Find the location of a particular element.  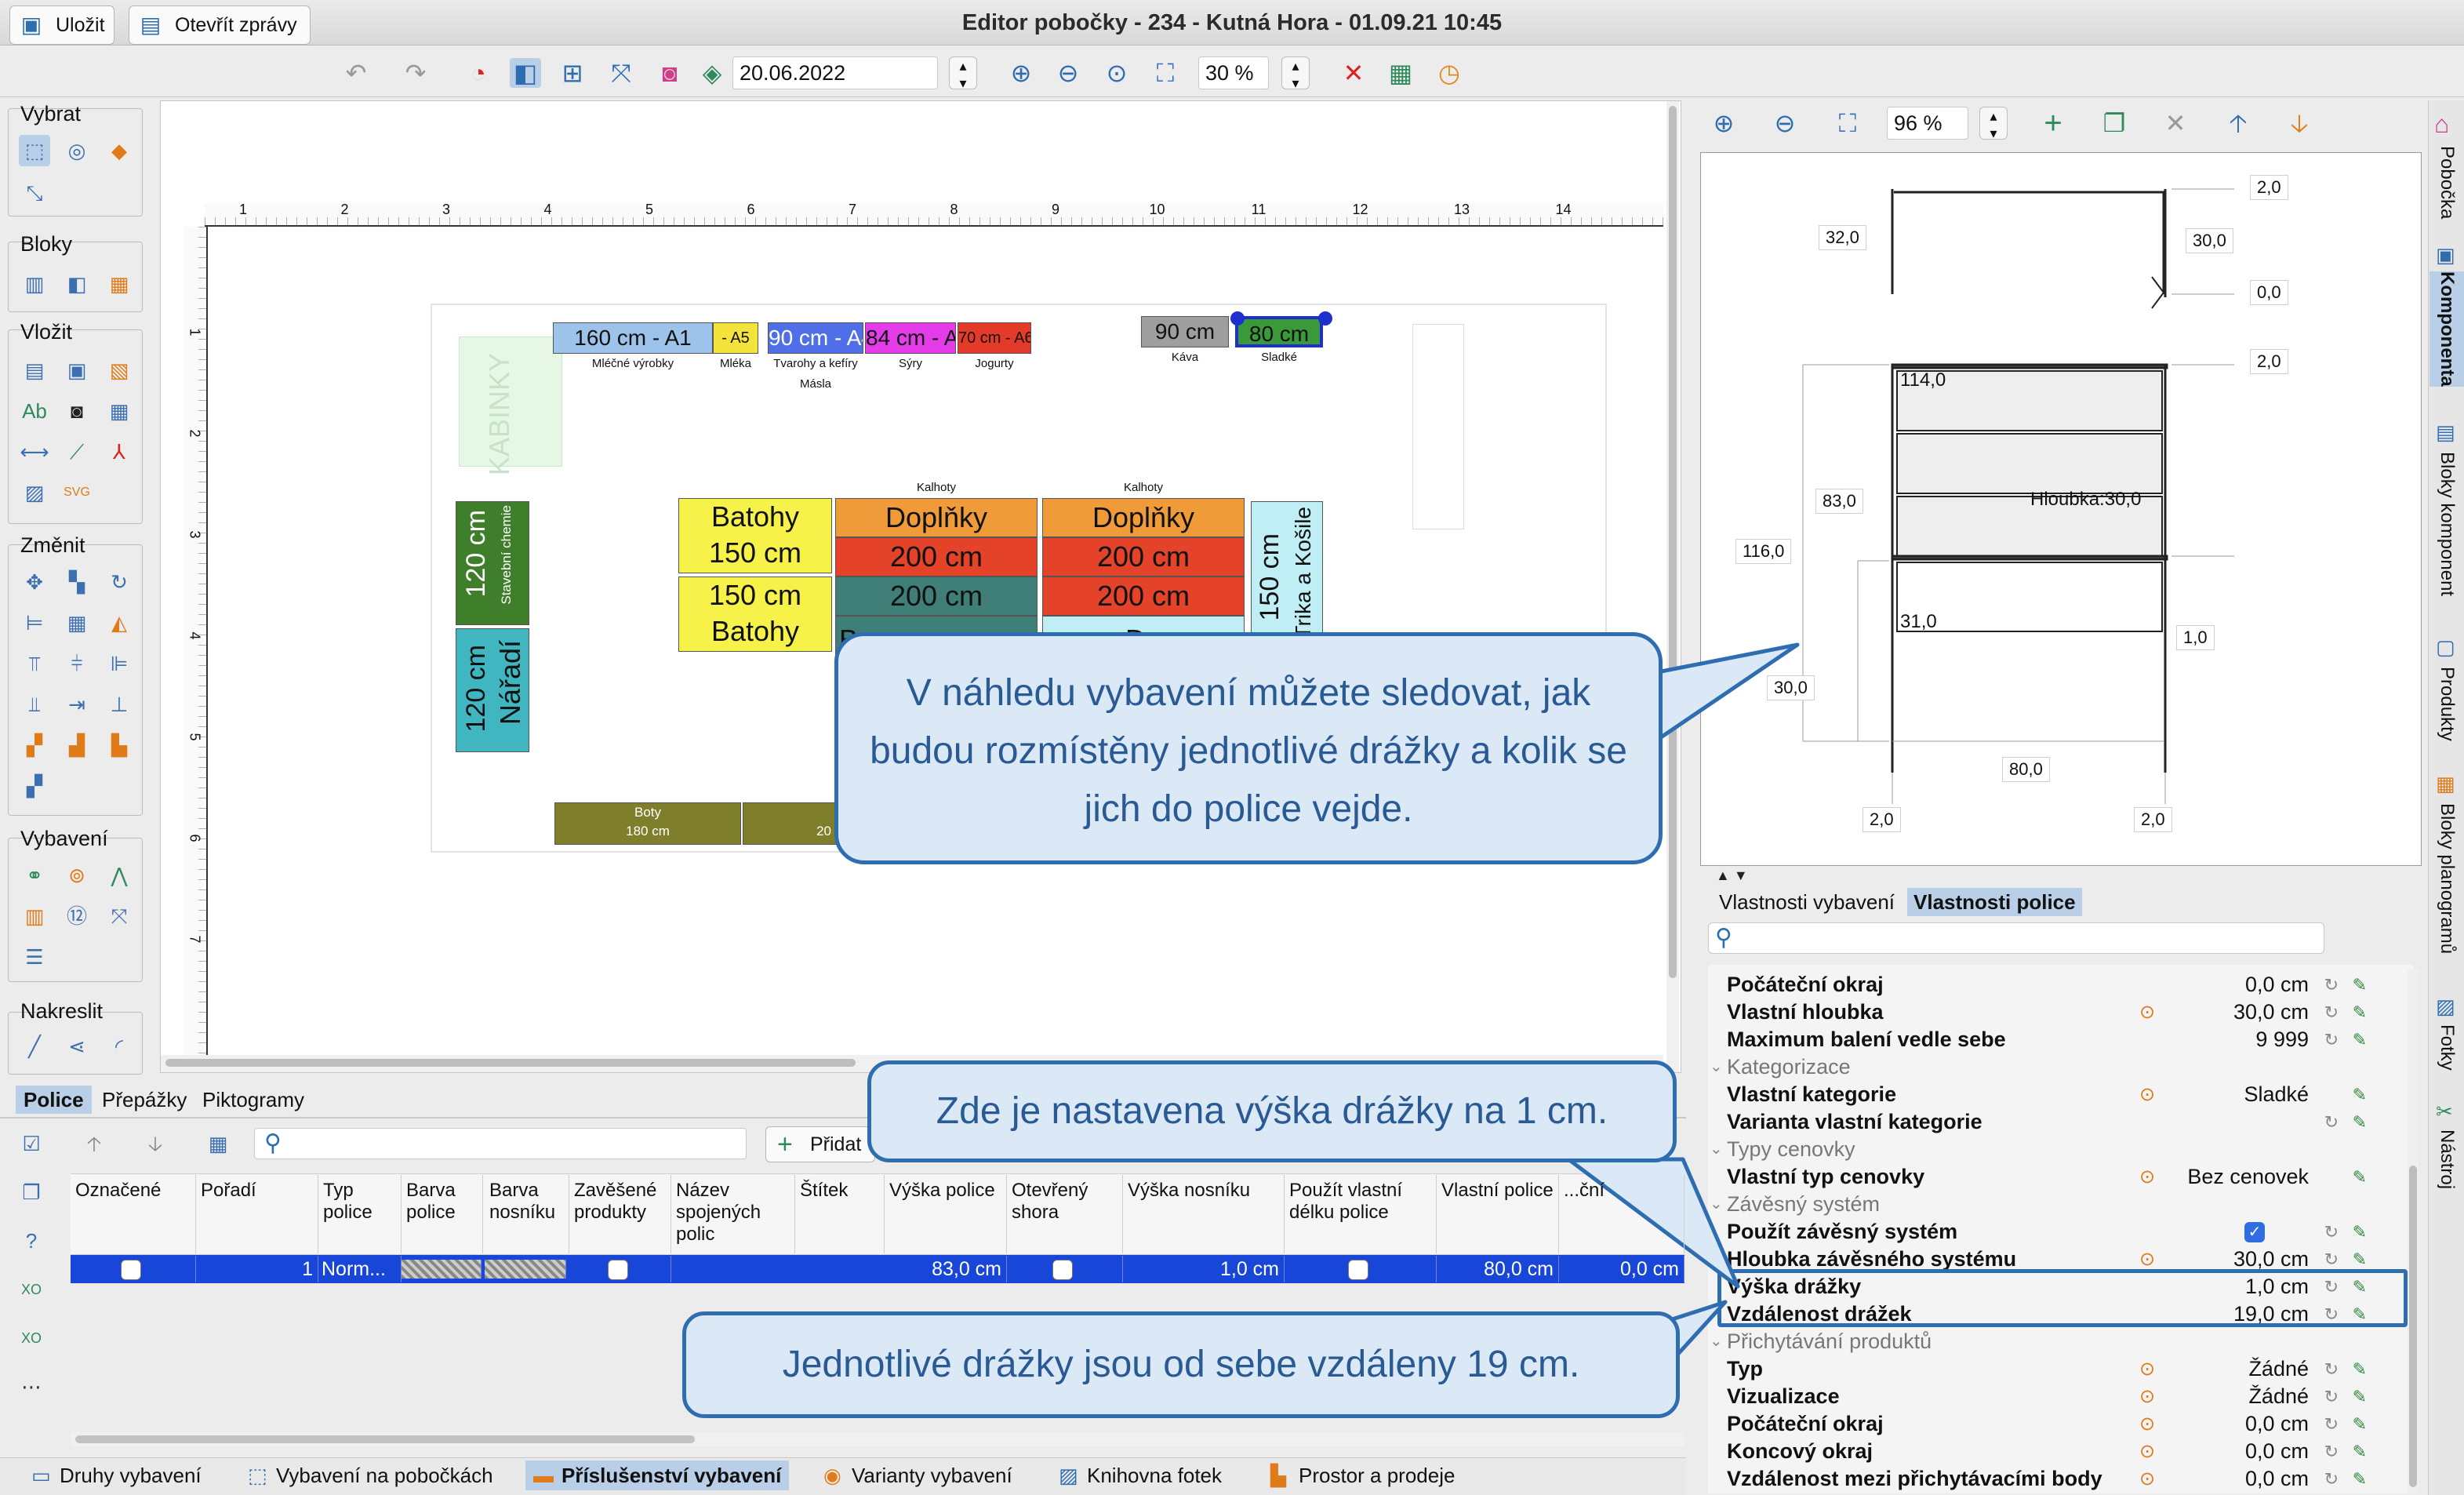

column-header: Barva police is located at coordinates (442, 1214).